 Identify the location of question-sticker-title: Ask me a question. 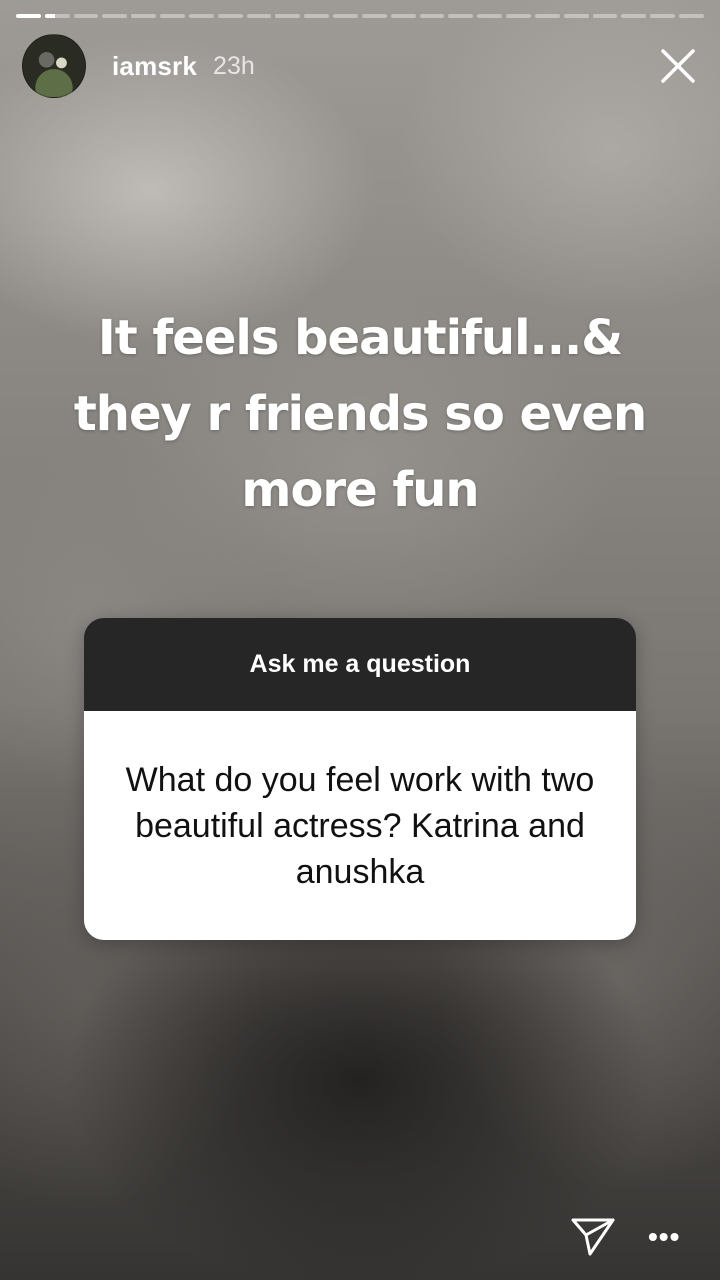
(360, 664).